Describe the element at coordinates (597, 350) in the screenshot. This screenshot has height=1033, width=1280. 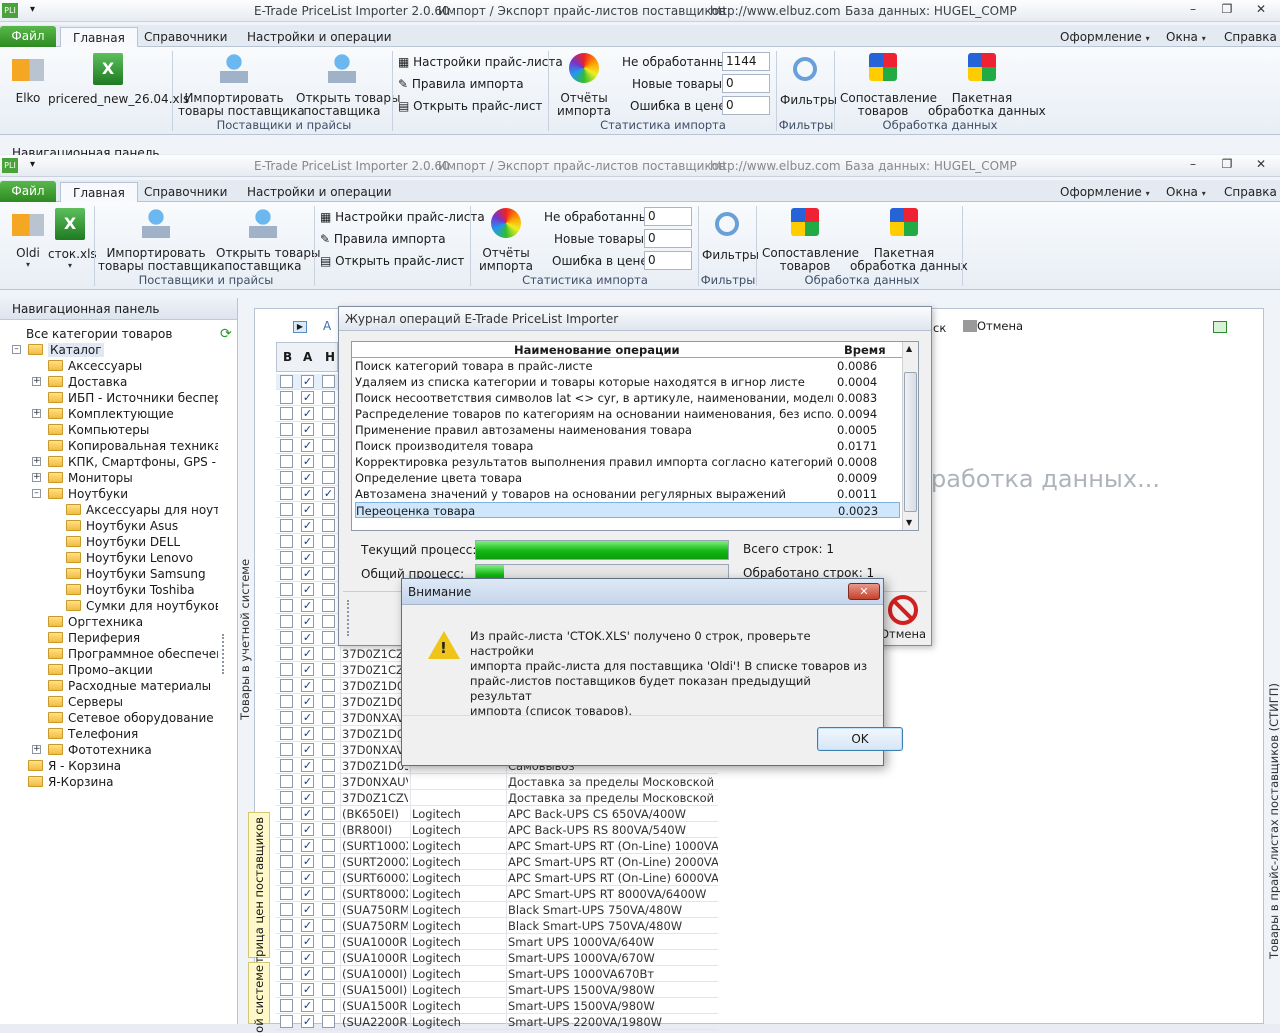
I see `col-operation-name: Наименование операции` at that location.